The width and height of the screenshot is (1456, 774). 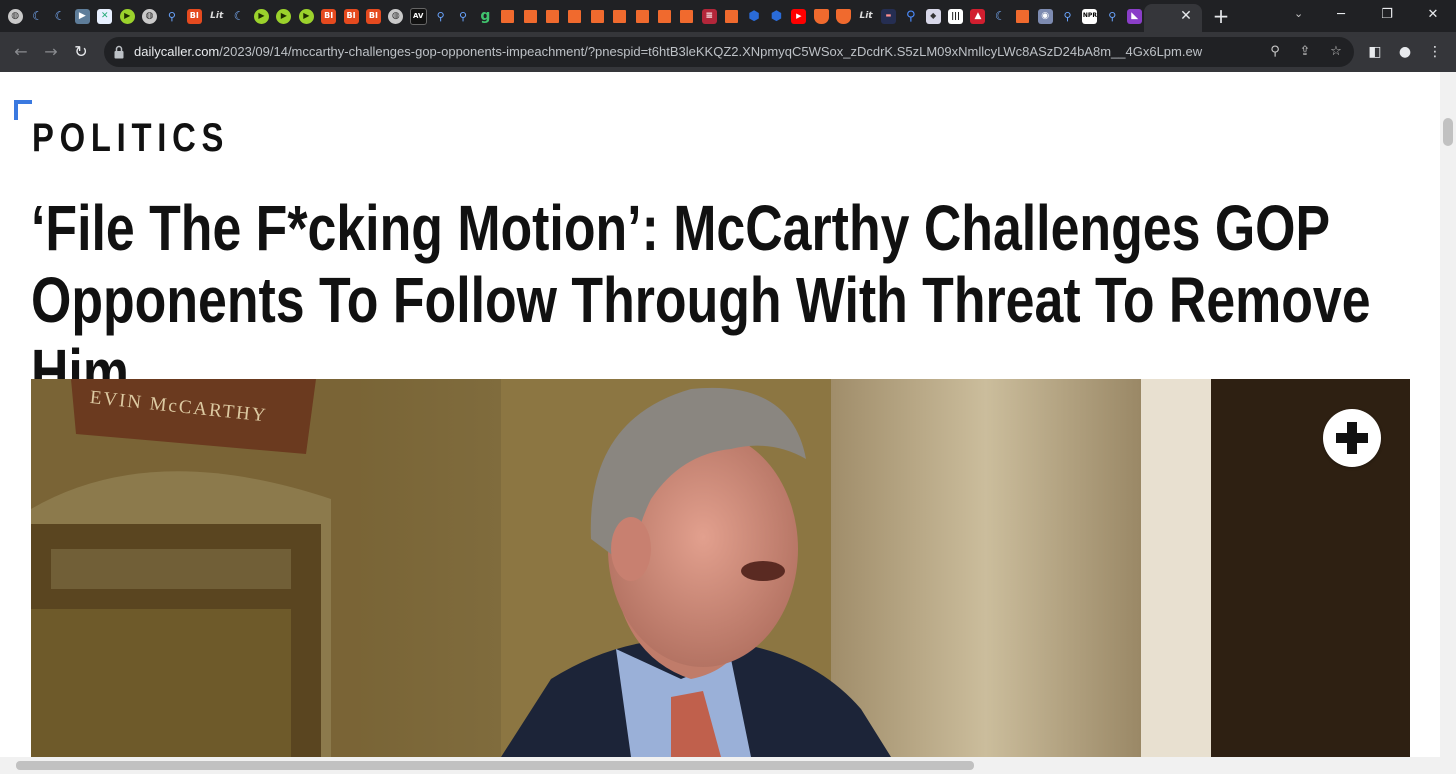 I want to click on vertical-scrollbar, so click(x=1448, y=414).